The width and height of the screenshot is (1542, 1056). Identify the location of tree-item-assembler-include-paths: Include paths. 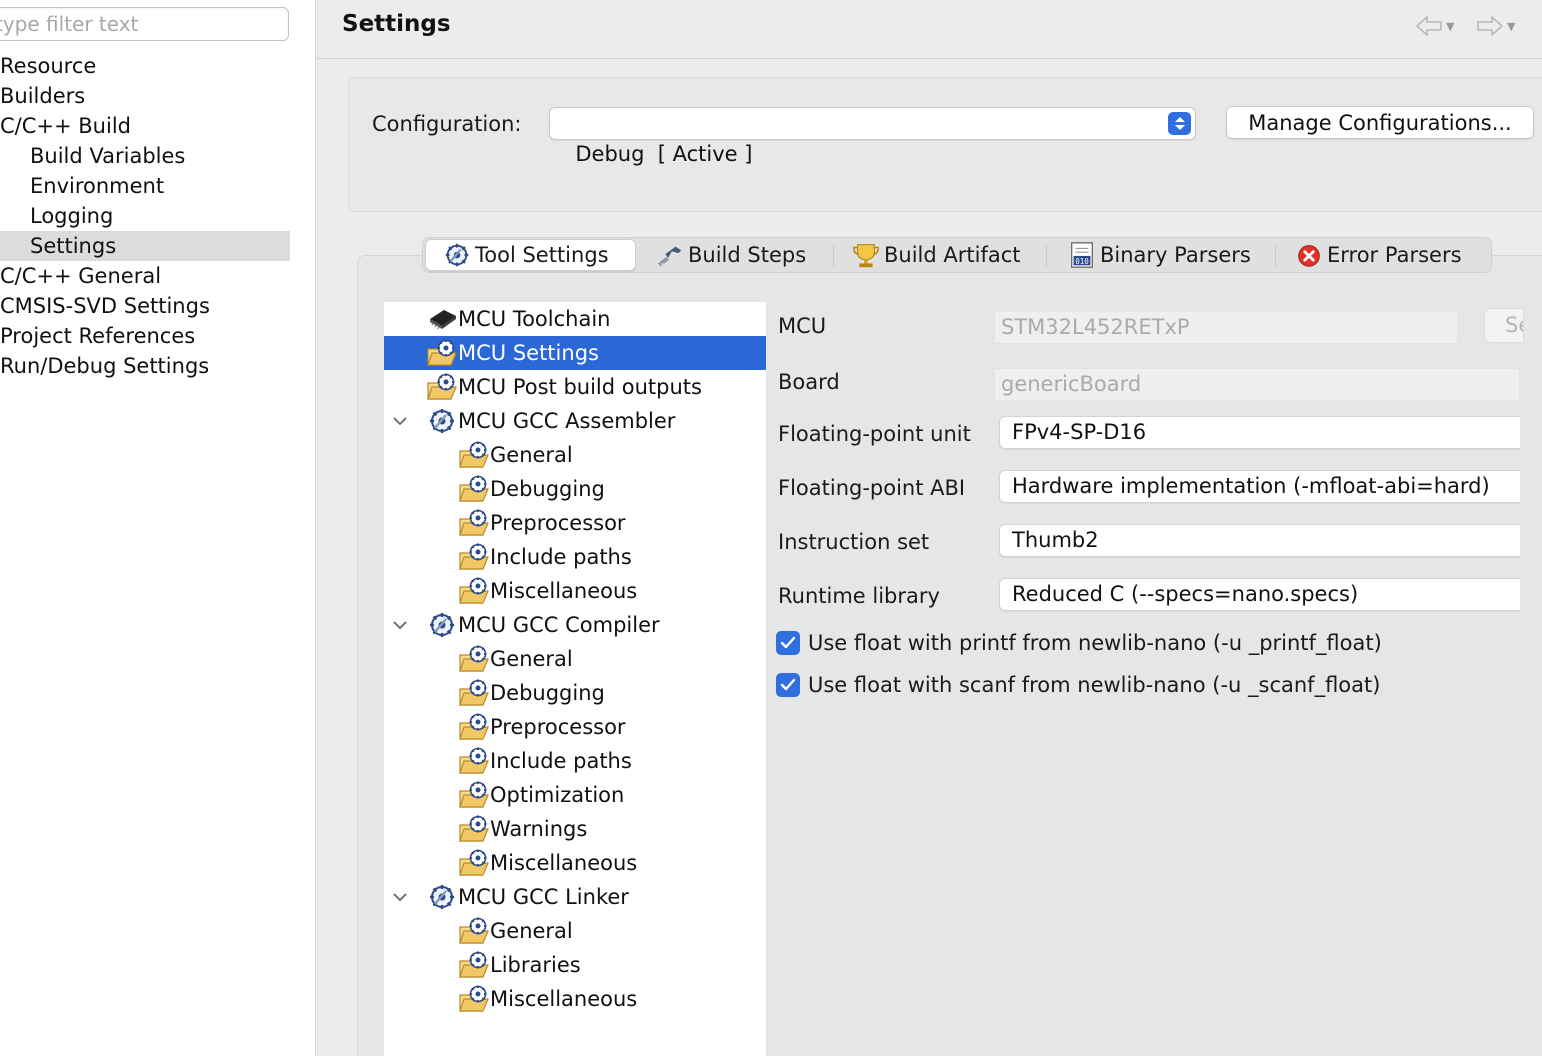
(545, 557).